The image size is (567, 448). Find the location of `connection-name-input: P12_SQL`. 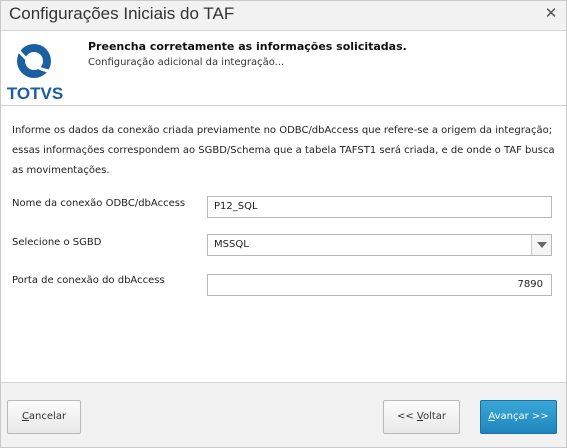

connection-name-input: P12_SQL is located at coordinates (379, 207).